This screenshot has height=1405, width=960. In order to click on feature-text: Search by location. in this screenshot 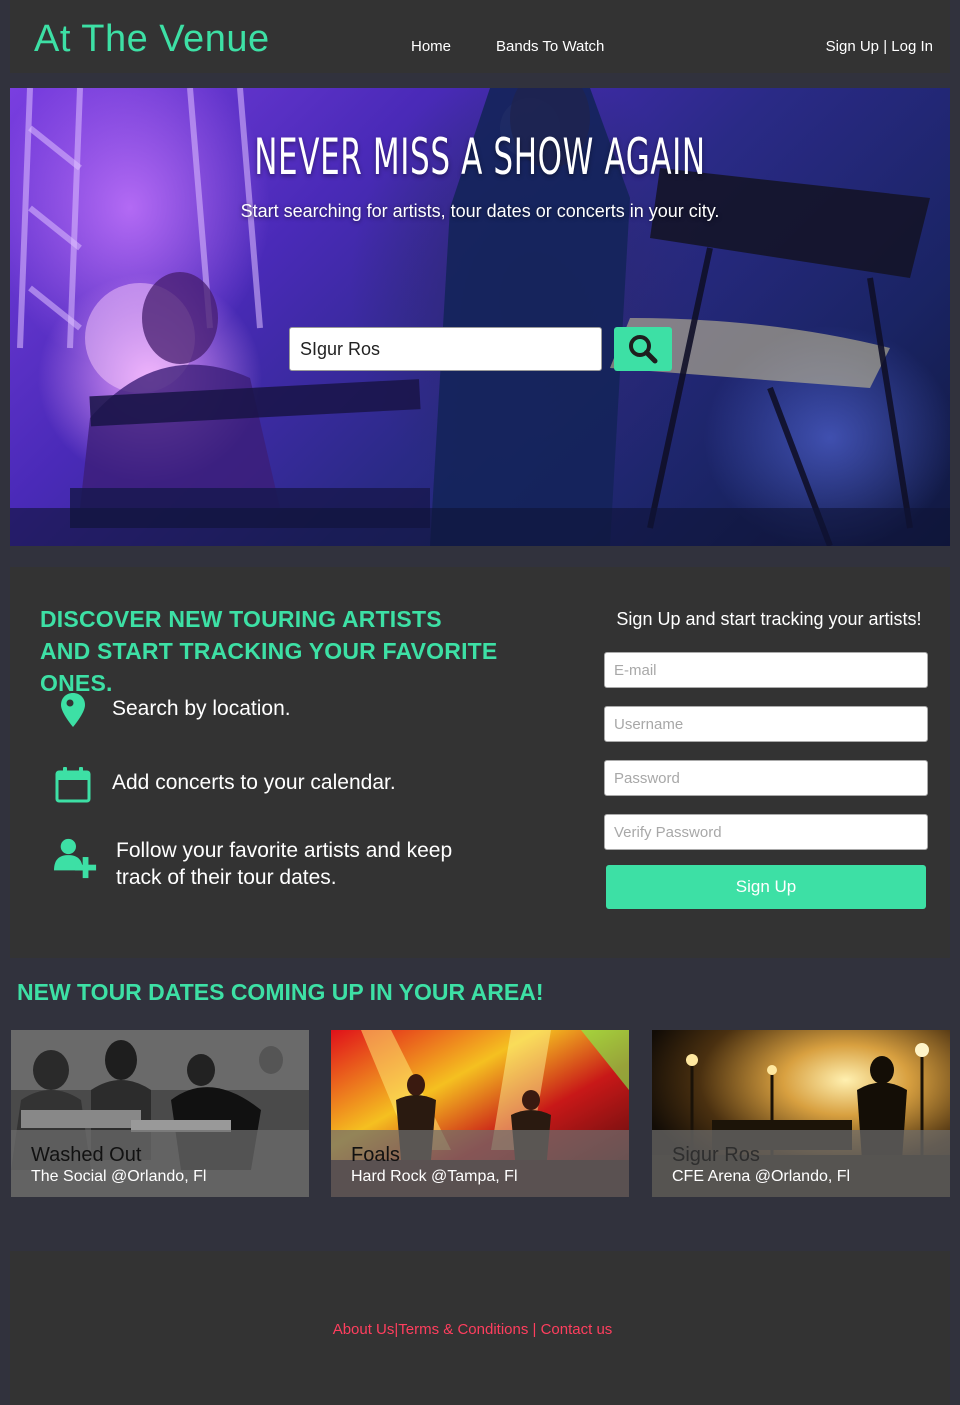, I will do `click(201, 708)`.